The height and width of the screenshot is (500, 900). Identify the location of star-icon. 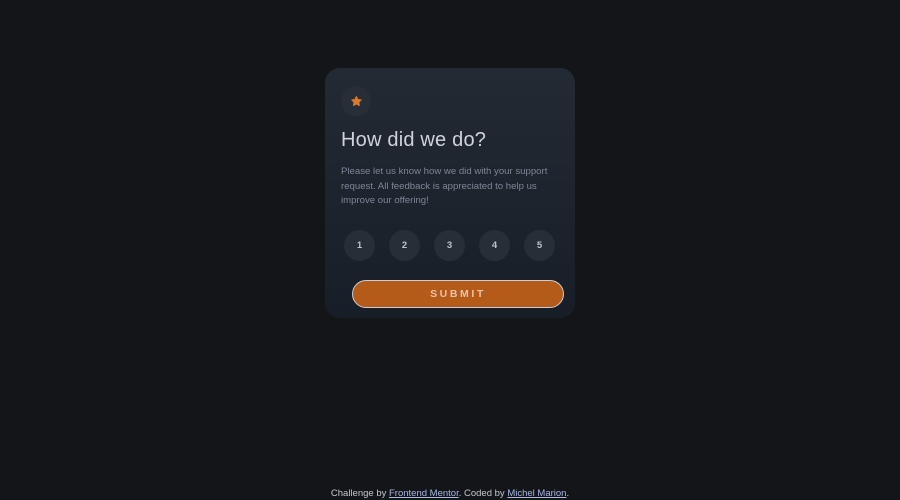
(356, 101).